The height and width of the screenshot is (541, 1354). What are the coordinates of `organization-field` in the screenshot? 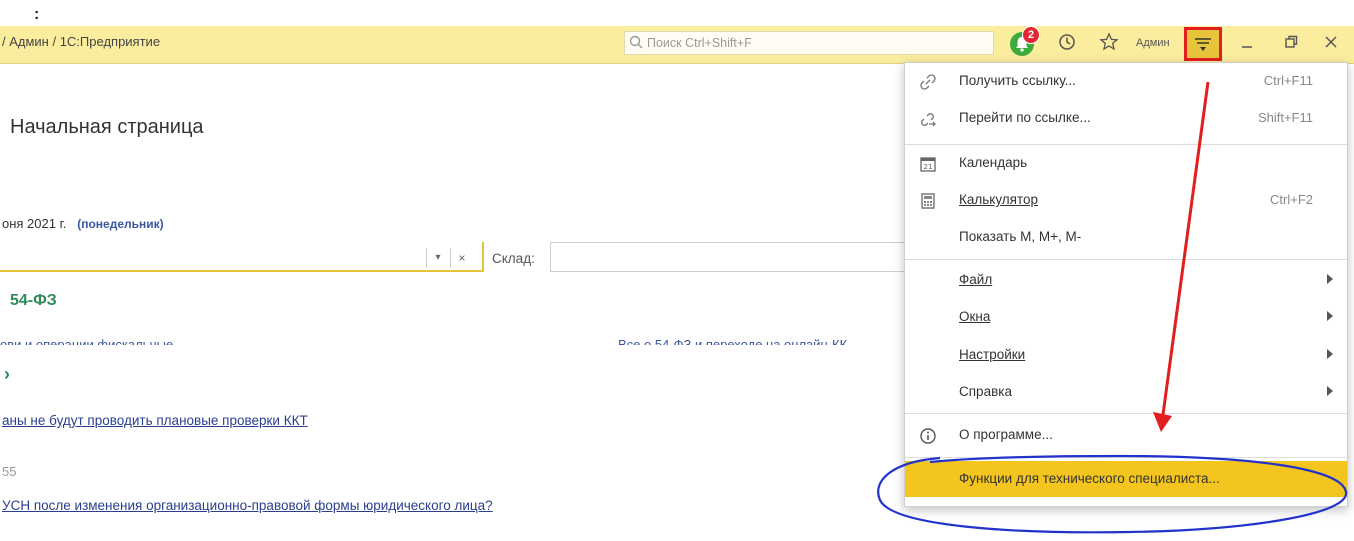 It's located at (242, 257).